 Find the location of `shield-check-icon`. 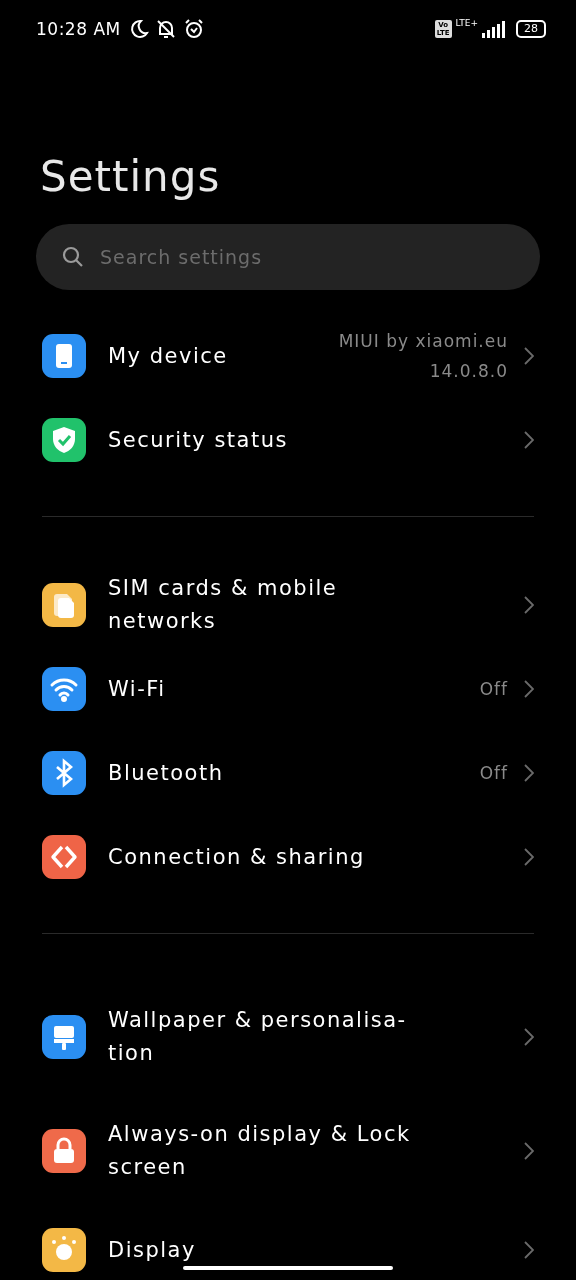

shield-check-icon is located at coordinates (64, 440).